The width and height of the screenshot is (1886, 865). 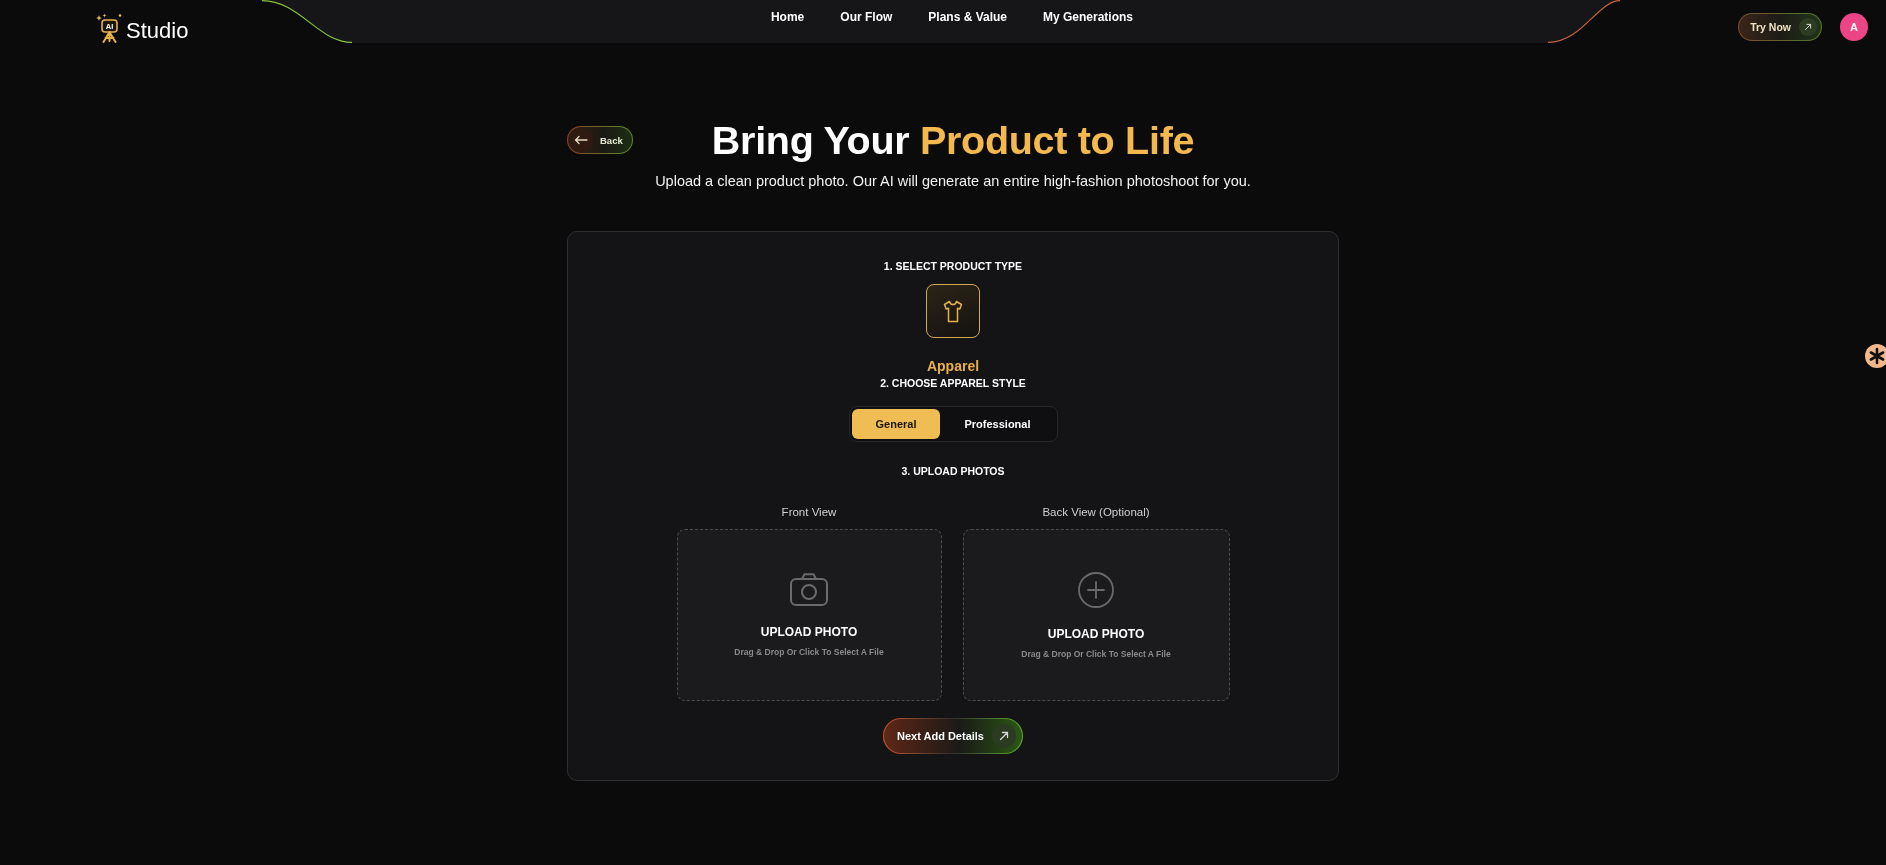 What do you see at coordinates (953, 366) in the screenshot?
I see `product-type-label: Apparel` at bounding box center [953, 366].